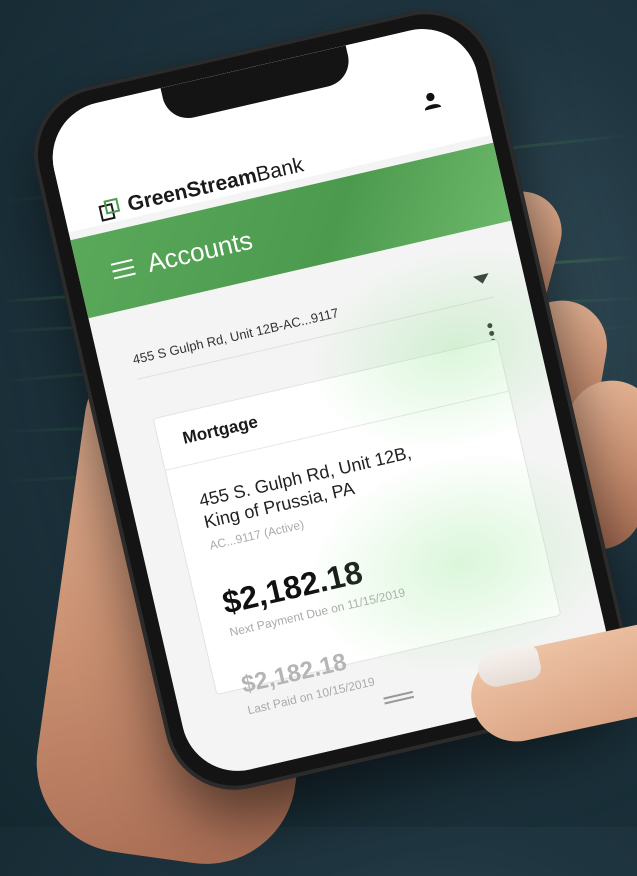 Image resolution: width=637 pixels, height=876 pixels. Describe the element at coordinates (109, 209) in the screenshot. I see `bank-logo-icon` at that location.